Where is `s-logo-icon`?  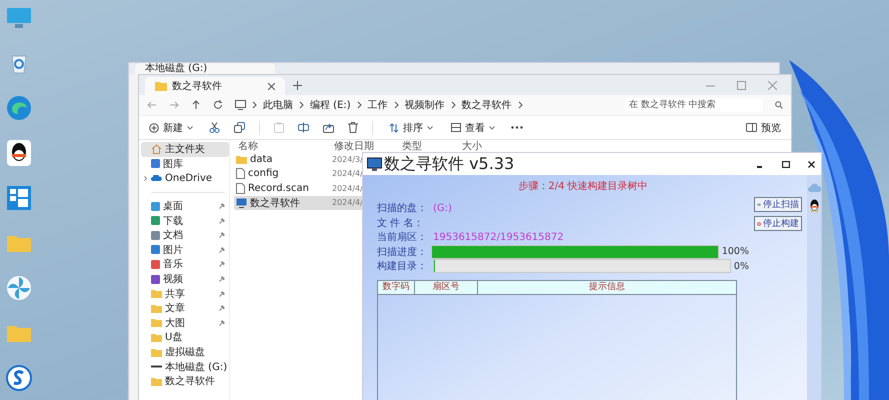
s-logo-icon is located at coordinates (19, 378).